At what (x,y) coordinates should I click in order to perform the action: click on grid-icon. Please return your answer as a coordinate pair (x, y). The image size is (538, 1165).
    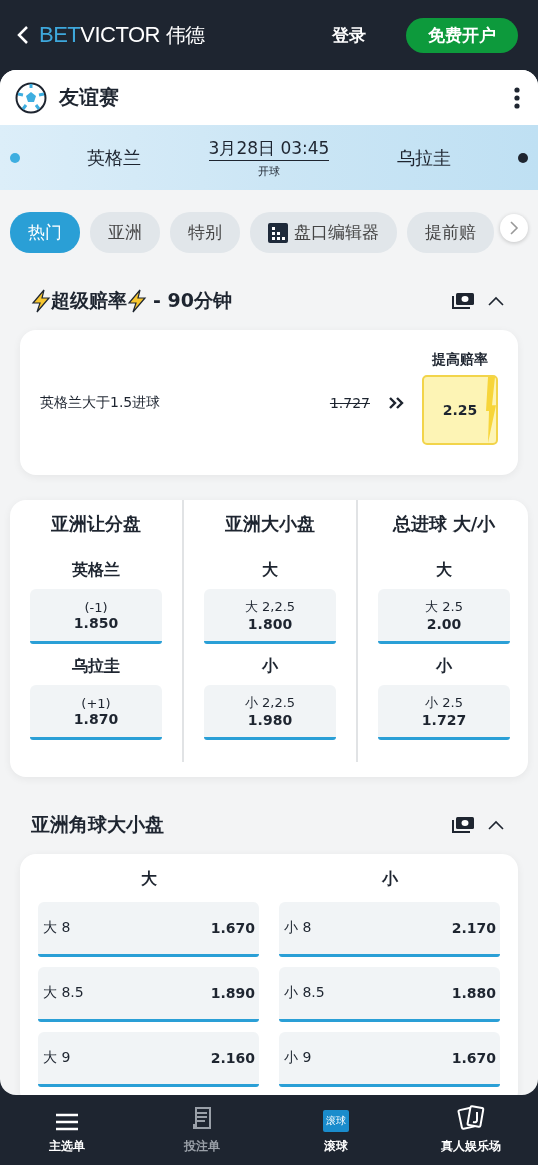
    Looking at the image, I should click on (278, 232).